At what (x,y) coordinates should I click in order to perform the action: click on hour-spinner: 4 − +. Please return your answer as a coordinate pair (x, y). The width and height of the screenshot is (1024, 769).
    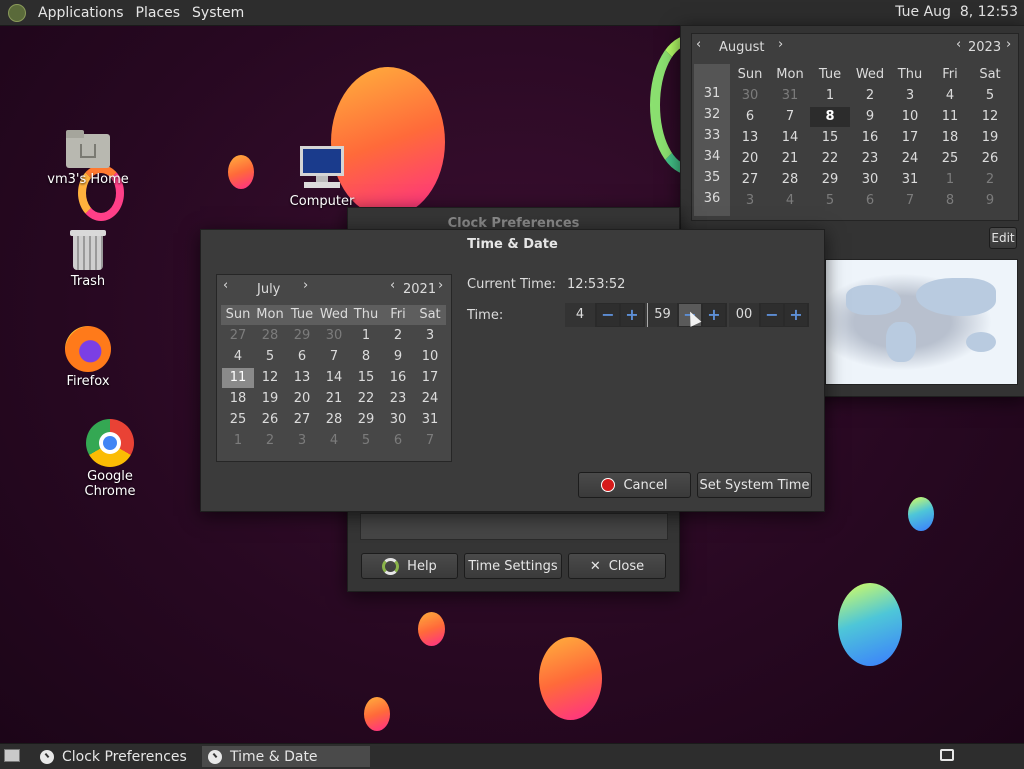
    Looking at the image, I should click on (605, 315).